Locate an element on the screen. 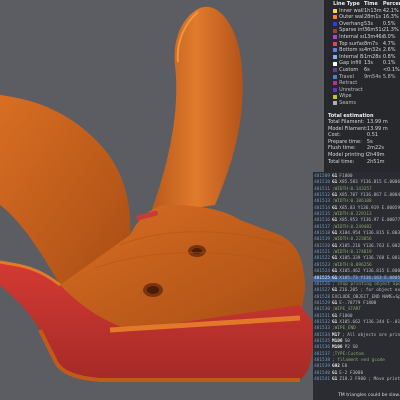 This screenshot has width=400, height=400. legend-item-label: Retract is located at coordinates (348, 83).